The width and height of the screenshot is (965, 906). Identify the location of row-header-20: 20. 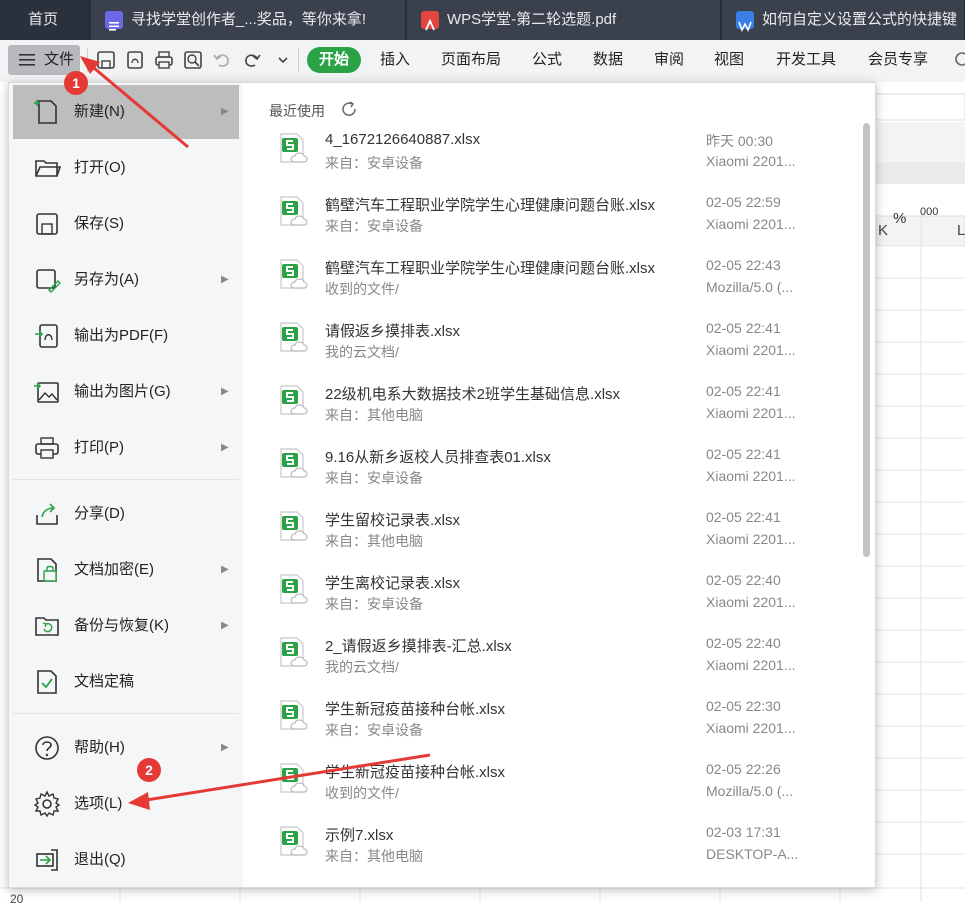
(16, 899).